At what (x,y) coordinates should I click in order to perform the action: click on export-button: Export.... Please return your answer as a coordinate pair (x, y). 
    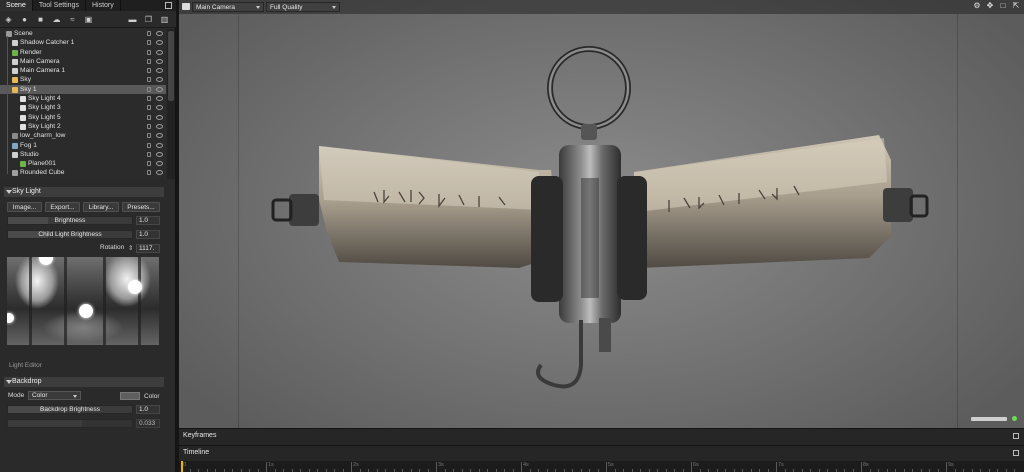
    Looking at the image, I should click on (62, 207).